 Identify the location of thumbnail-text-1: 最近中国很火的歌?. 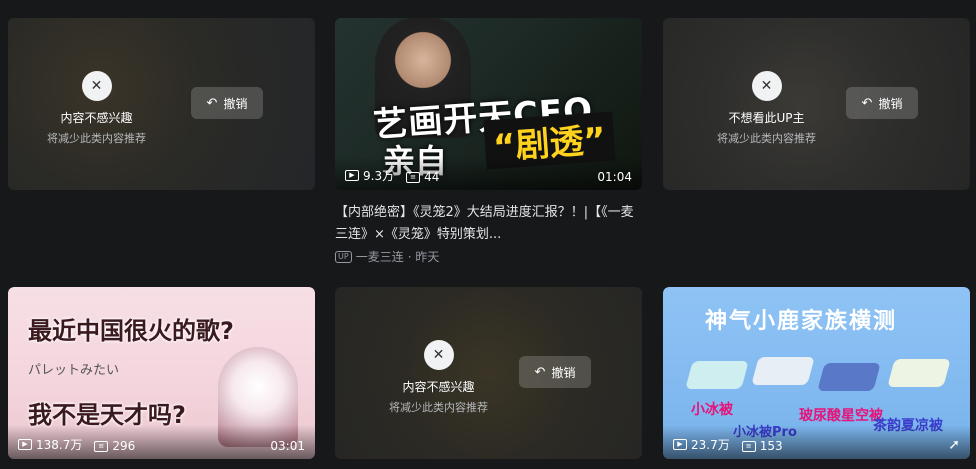
(131, 331).